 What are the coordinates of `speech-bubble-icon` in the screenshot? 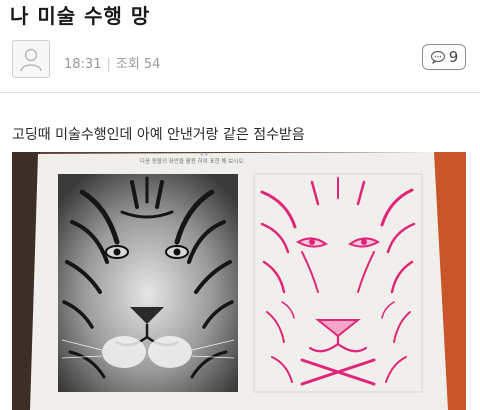 It's located at (437, 57).